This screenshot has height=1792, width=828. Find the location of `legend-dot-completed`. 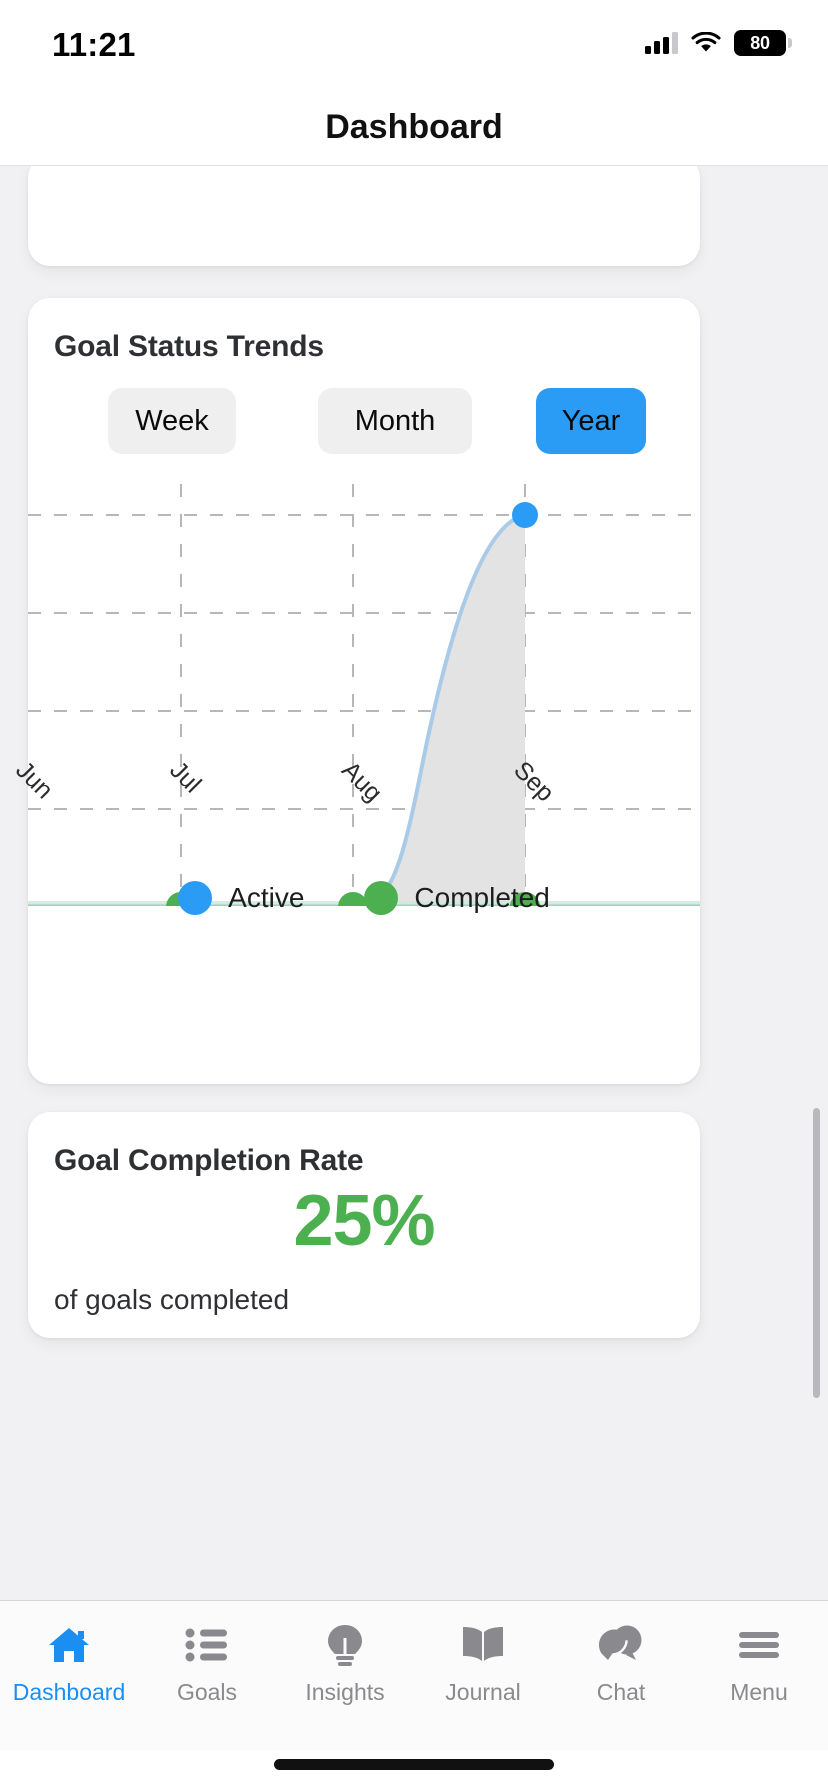

legend-dot-completed is located at coordinates (381, 898).